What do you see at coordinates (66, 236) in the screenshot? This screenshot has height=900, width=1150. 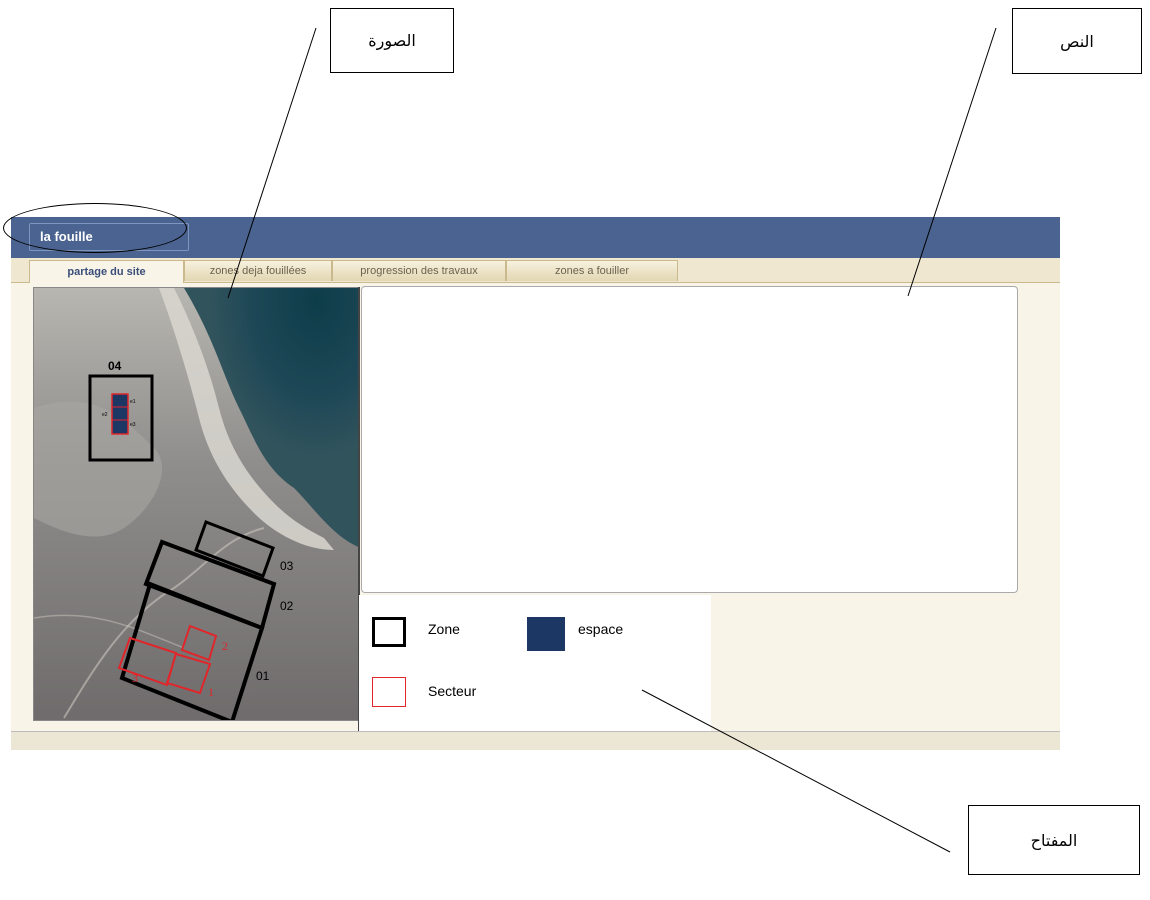 I see `window-title: la fouille` at bounding box center [66, 236].